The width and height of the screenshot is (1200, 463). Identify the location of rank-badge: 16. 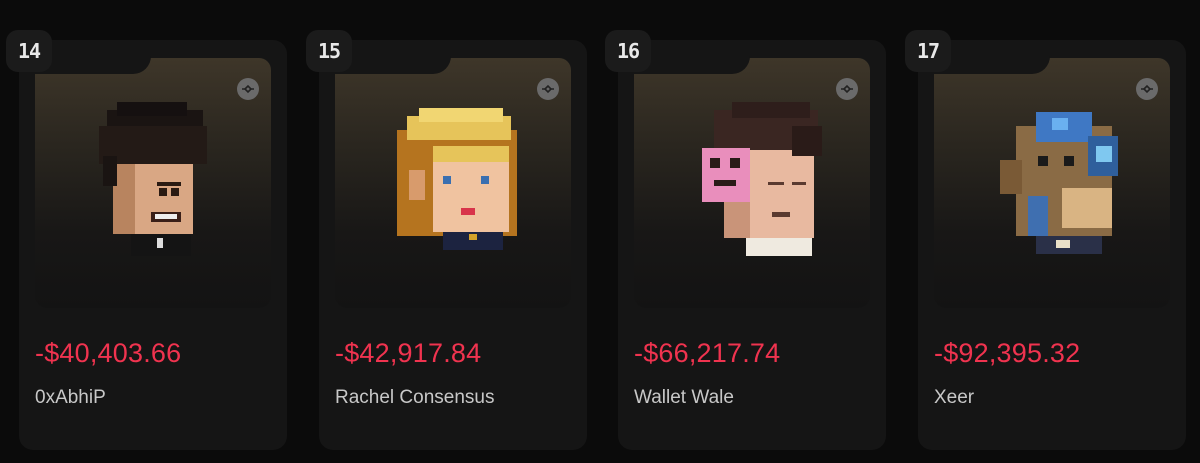
(628, 51).